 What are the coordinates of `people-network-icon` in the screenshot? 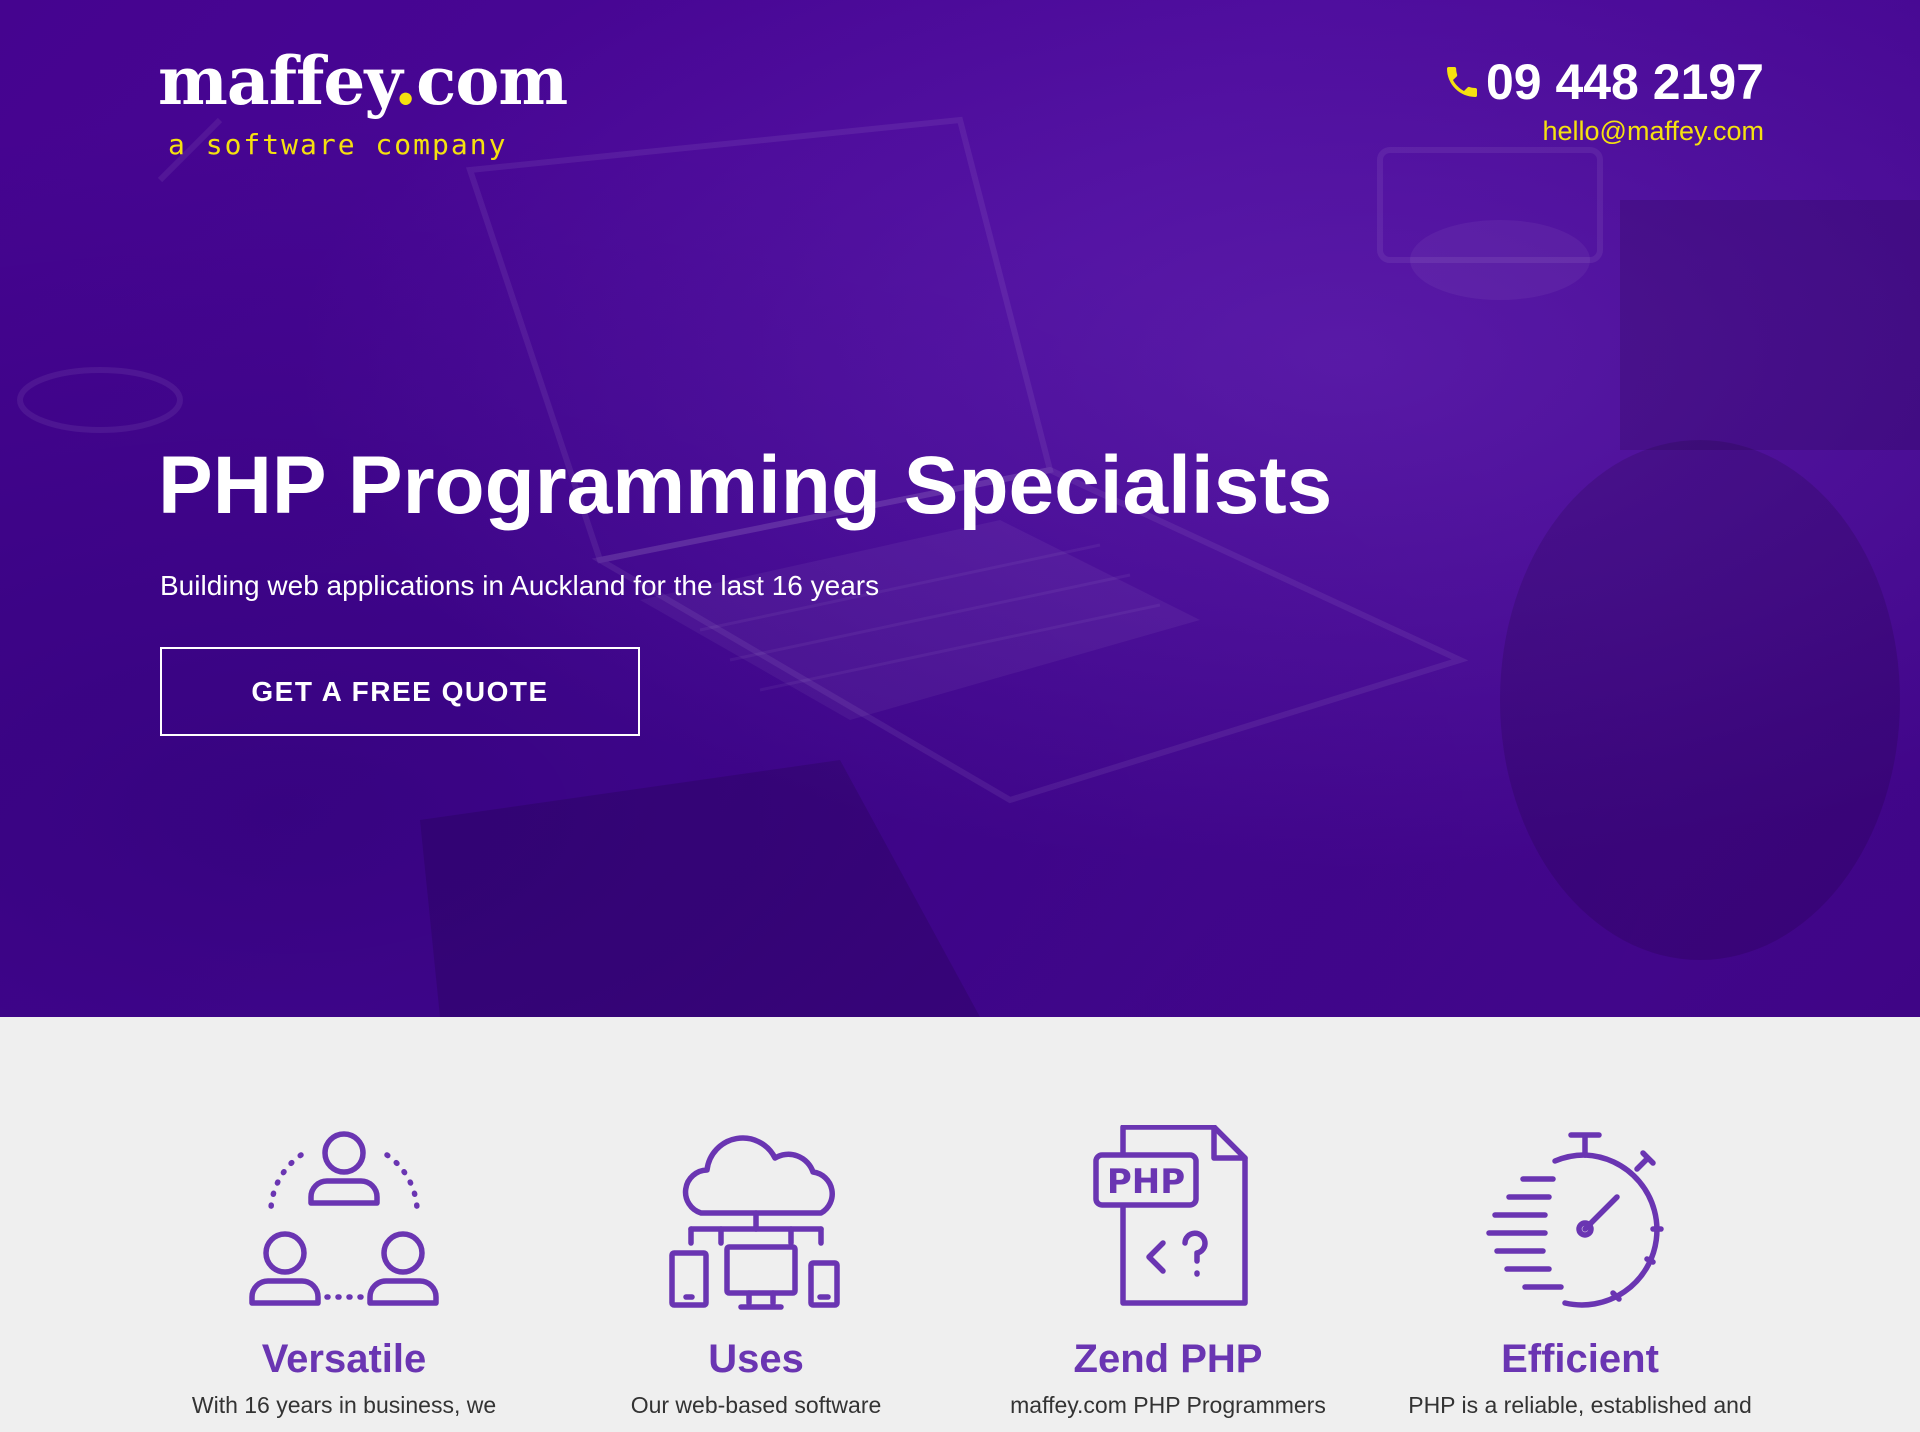 It's located at (344, 1218).